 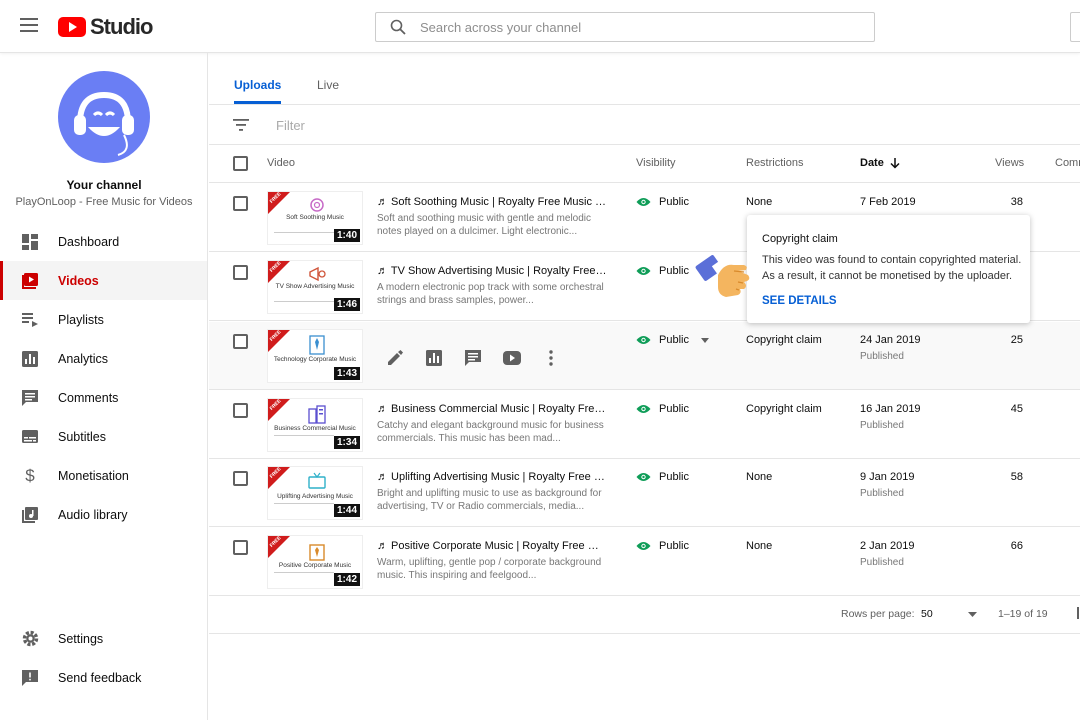 What do you see at coordinates (672, 340) in the screenshot?
I see `visibility-dropdown: Public` at bounding box center [672, 340].